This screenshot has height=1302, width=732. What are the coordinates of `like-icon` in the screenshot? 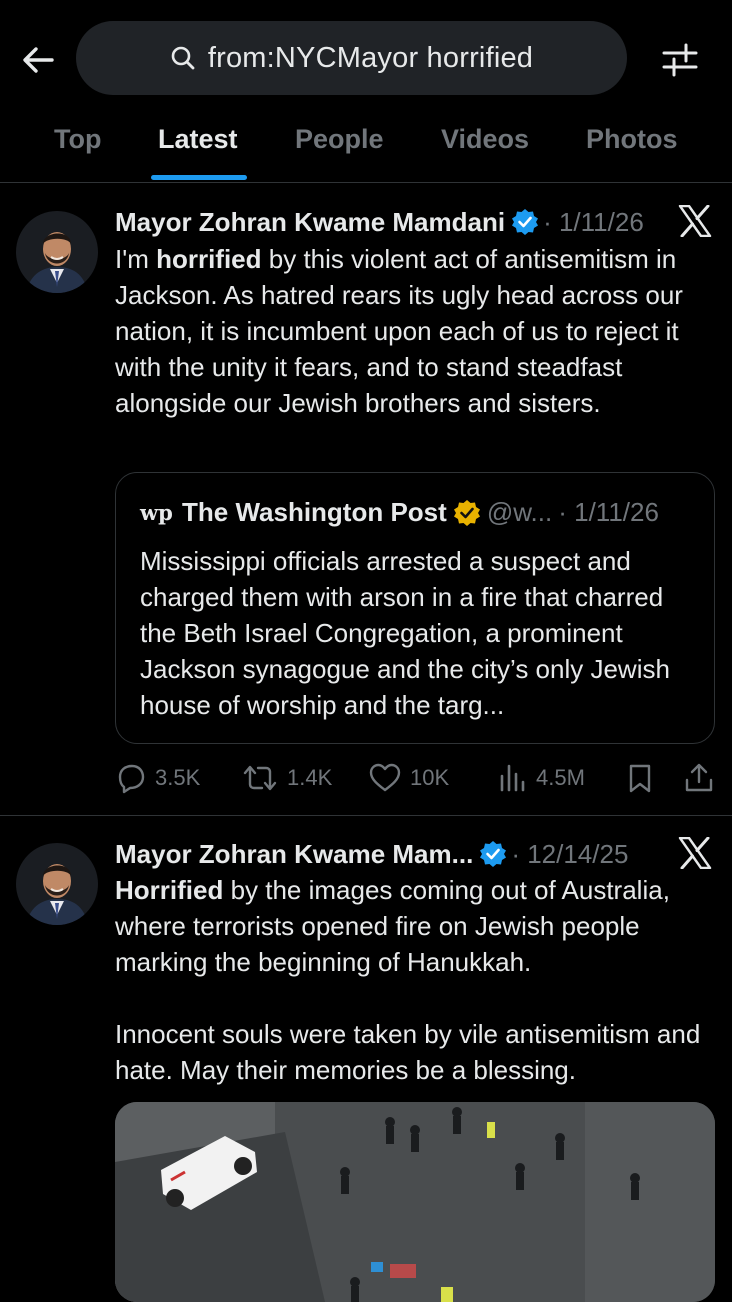 It's located at (385, 777).